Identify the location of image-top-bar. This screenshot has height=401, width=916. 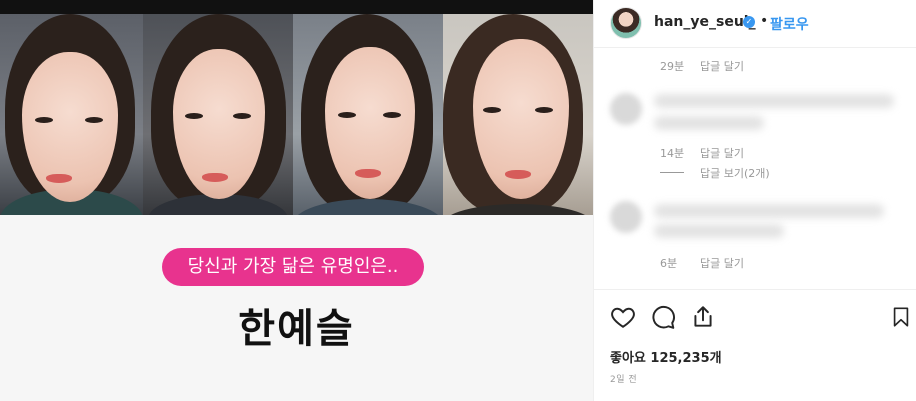
(296, 7).